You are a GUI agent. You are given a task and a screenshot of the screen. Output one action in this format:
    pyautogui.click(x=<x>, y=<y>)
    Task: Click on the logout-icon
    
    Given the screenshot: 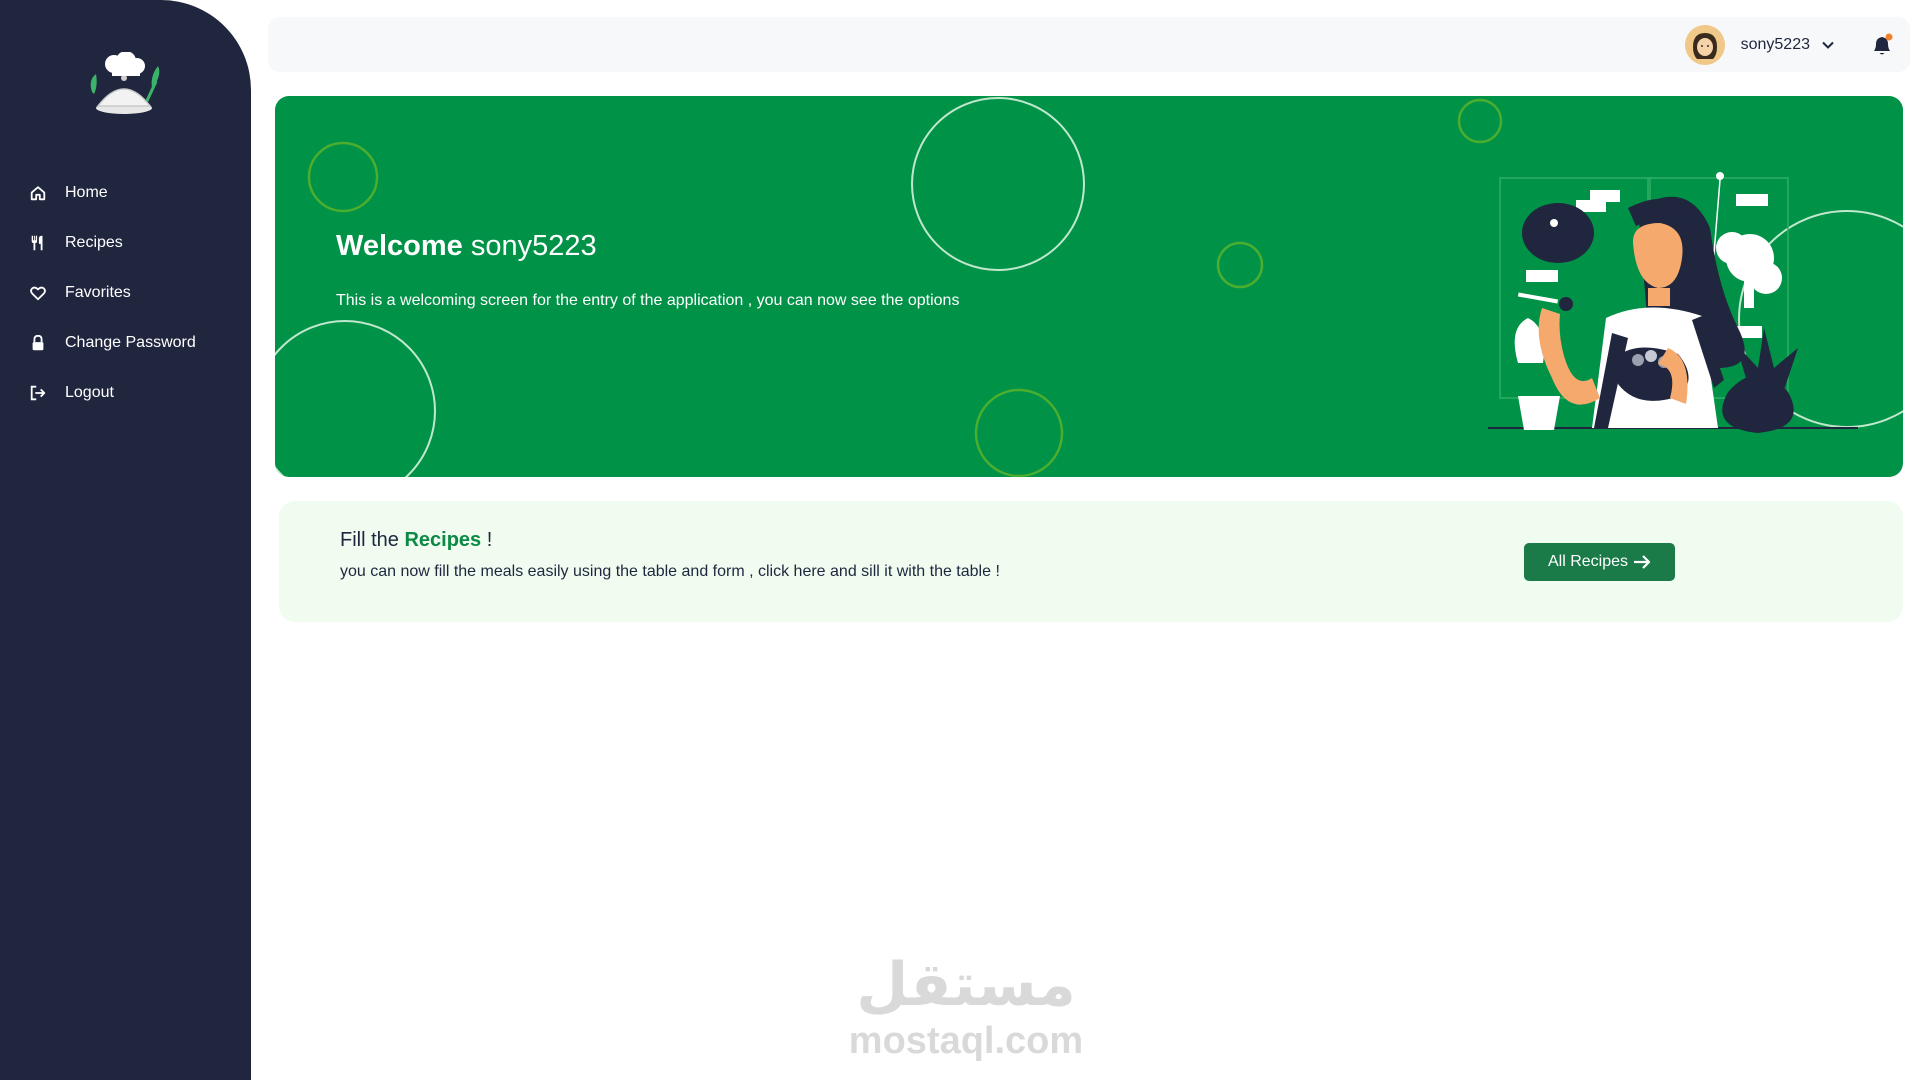 What is the action you would take?
    pyautogui.click(x=38, y=393)
    